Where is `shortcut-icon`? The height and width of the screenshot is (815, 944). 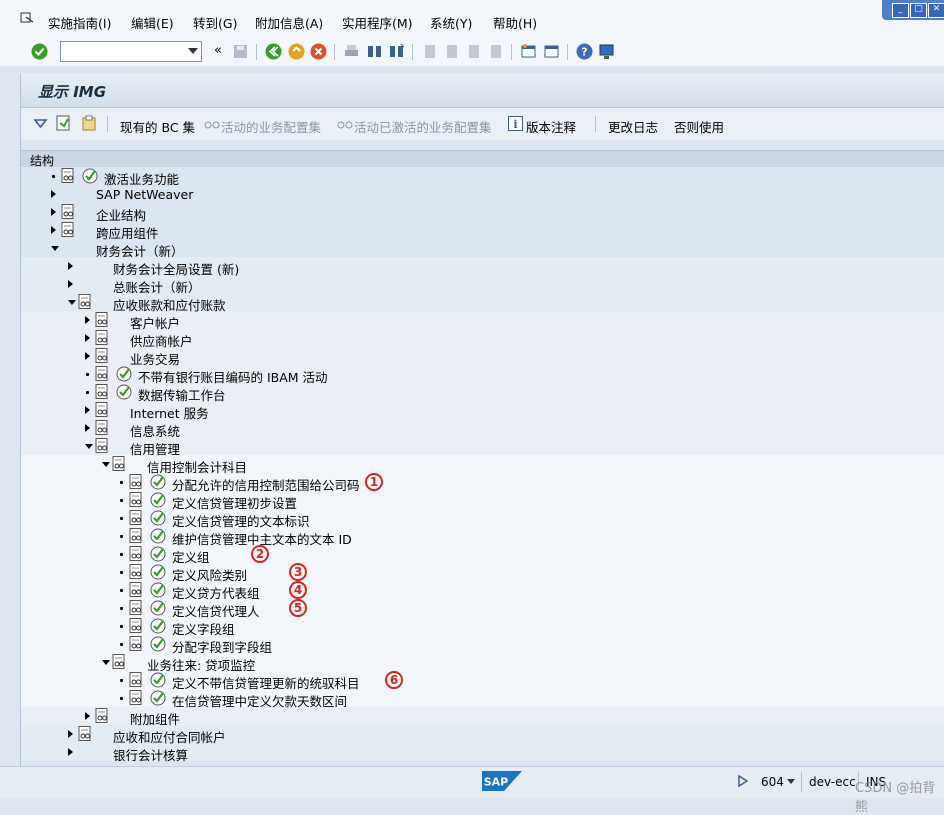
shortcut-icon is located at coordinates (551, 51).